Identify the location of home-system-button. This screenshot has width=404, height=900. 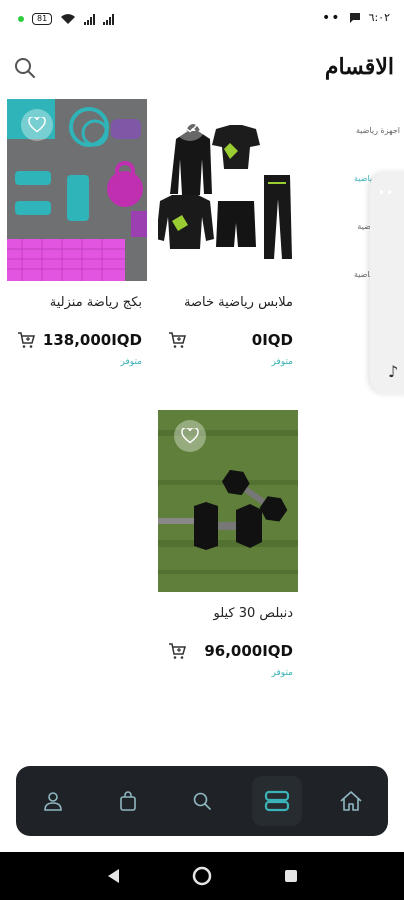
(202, 876).